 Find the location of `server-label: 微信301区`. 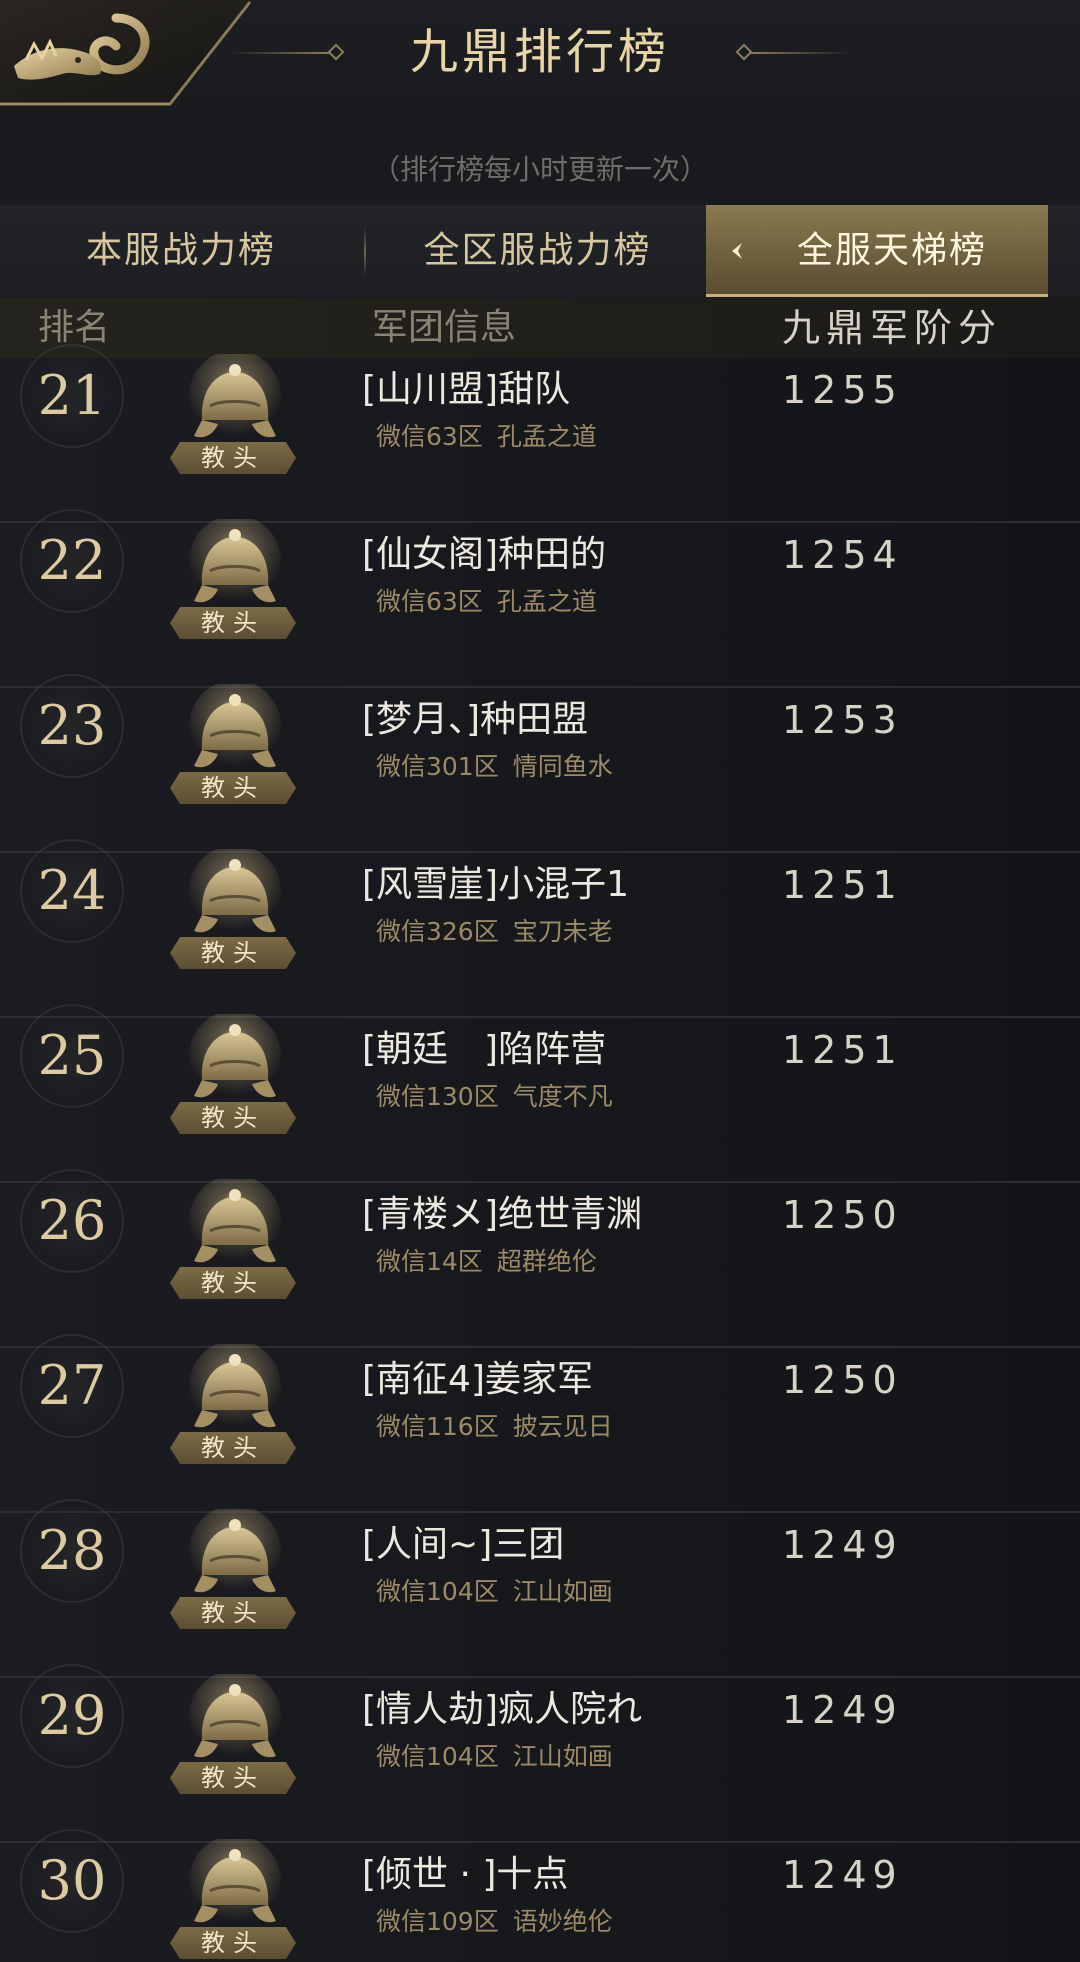

server-label: 微信301区 is located at coordinates (437, 766).